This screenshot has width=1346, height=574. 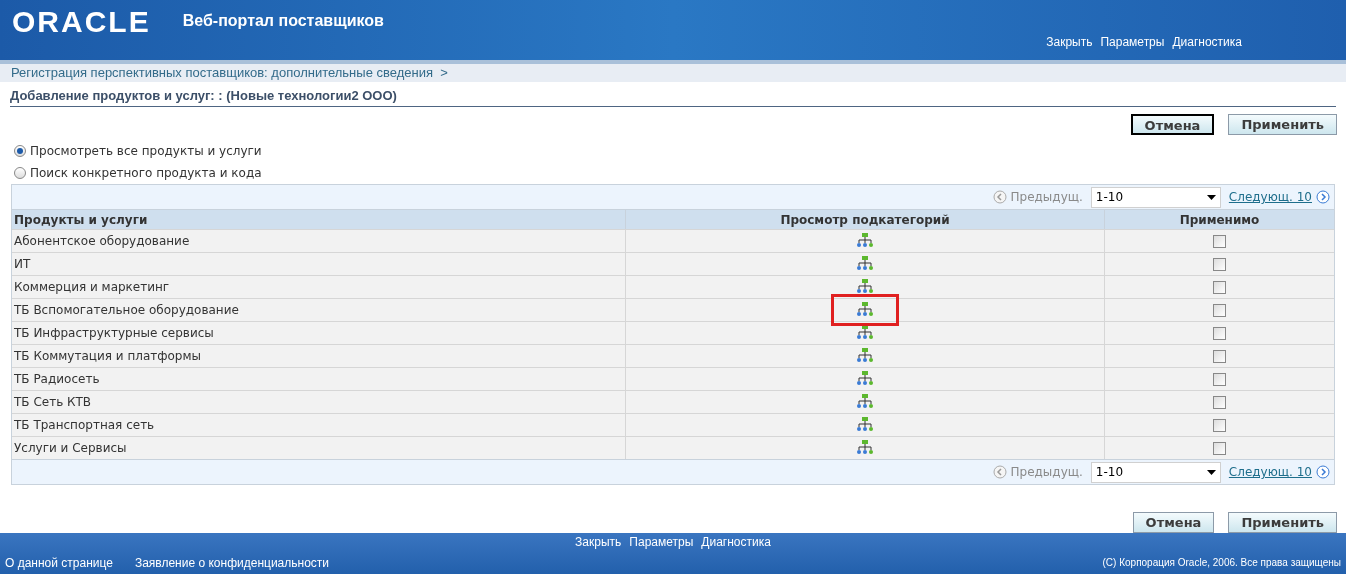 I want to click on footer-link: Диагностика, so click(x=736, y=542).